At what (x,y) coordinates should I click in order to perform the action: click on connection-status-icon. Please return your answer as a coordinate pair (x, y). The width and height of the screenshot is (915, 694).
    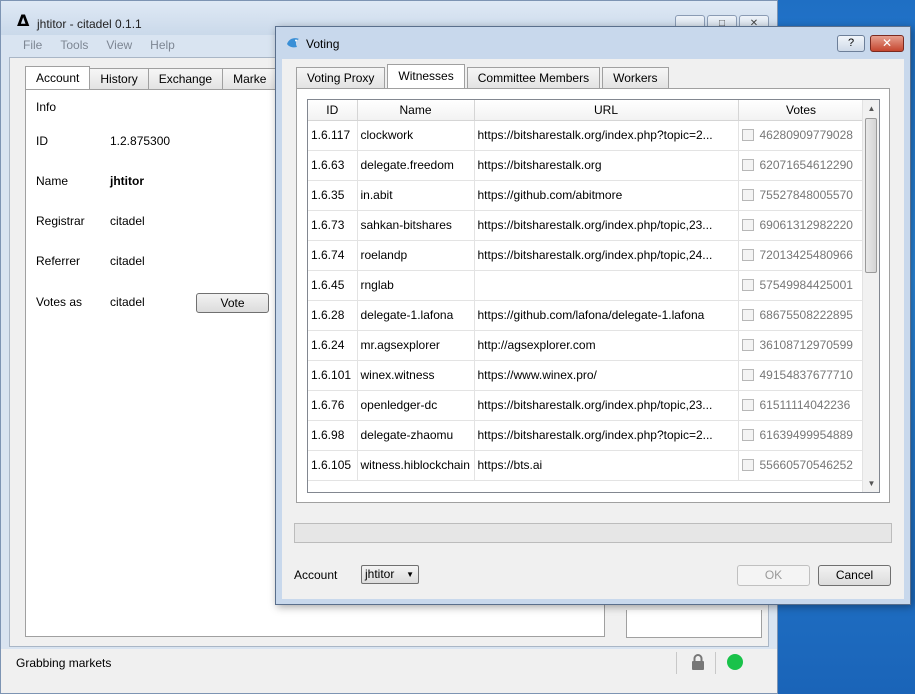
    Looking at the image, I should click on (735, 662).